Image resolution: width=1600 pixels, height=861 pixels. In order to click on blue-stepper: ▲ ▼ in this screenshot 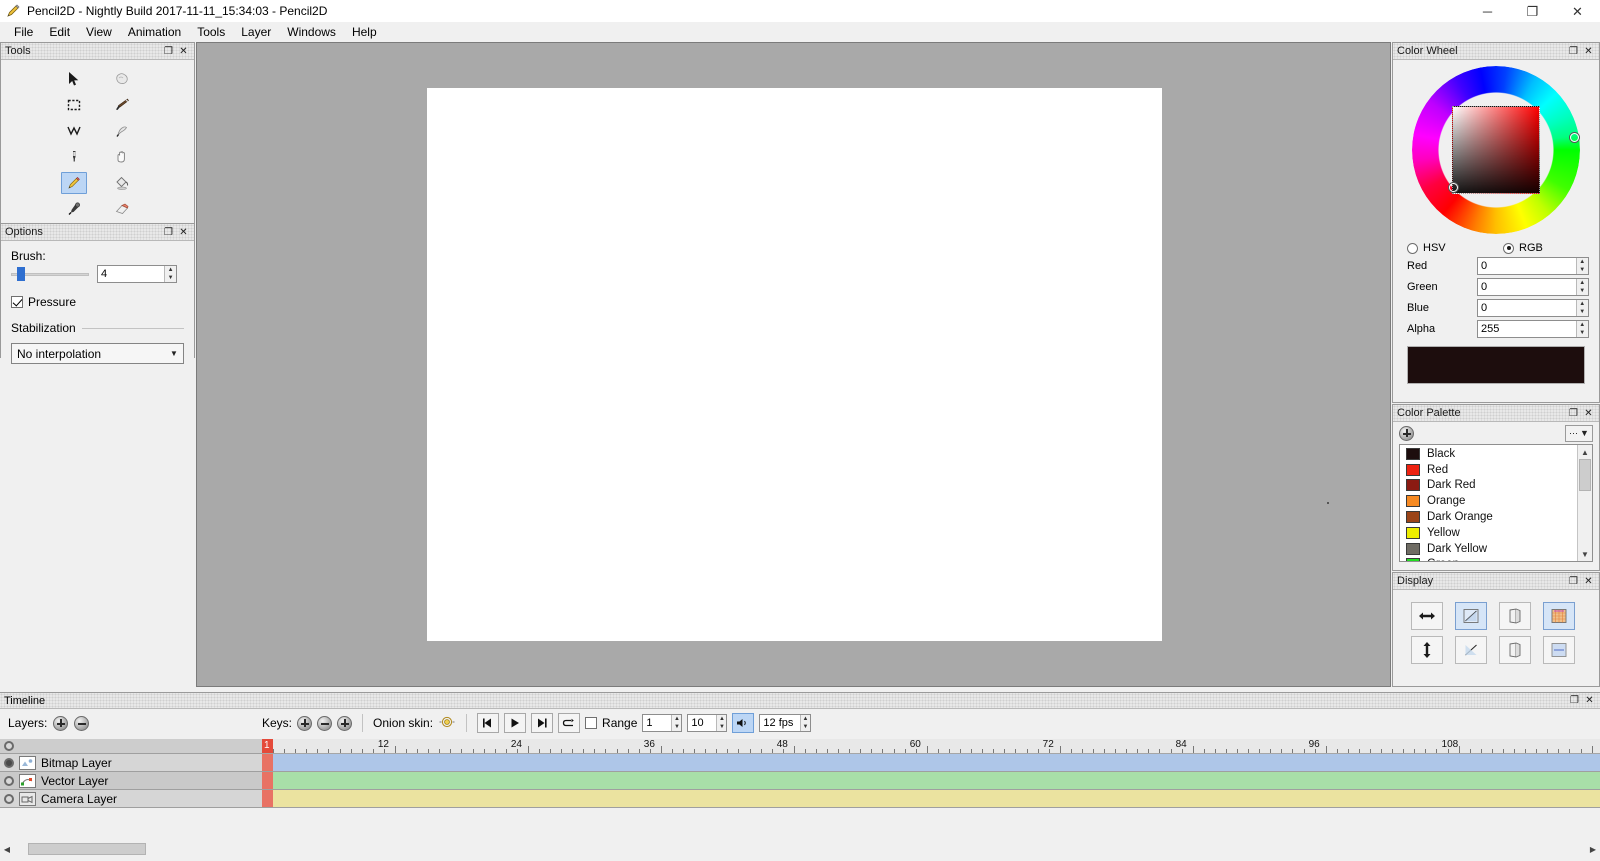, I will do `click(1533, 308)`.